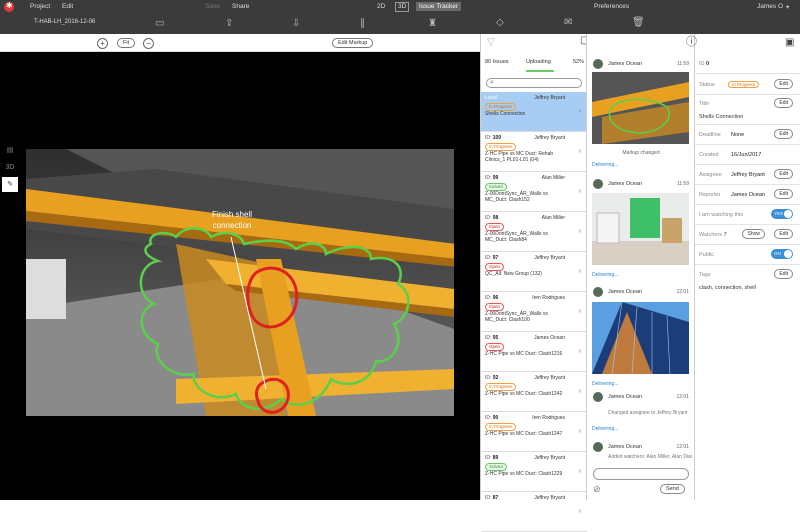  I want to click on zoom-out-button: −, so click(148, 43).